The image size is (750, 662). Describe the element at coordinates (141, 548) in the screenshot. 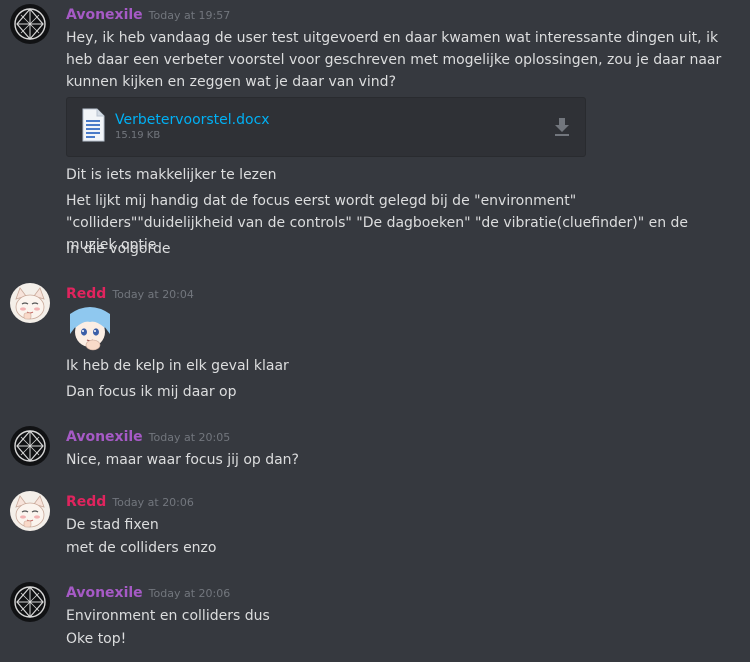

I see `message-text: met de colliders enzo` at that location.